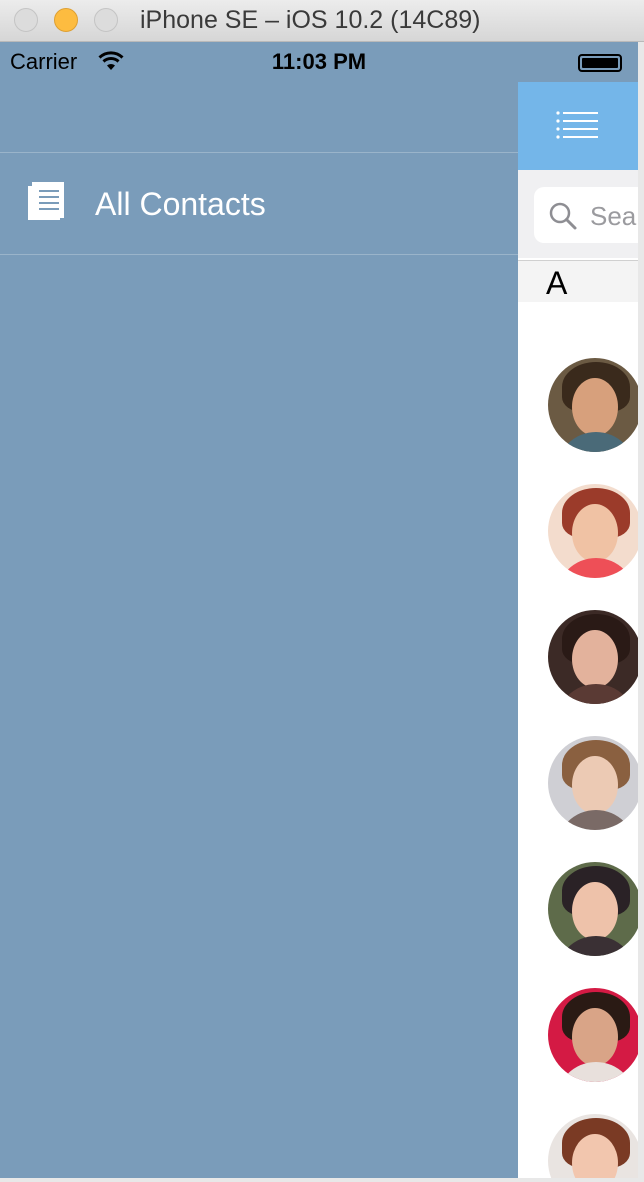 This screenshot has width=644, height=1182. Describe the element at coordinates (557, 283) in the screenshot. I see `section-letter: A` at that location.